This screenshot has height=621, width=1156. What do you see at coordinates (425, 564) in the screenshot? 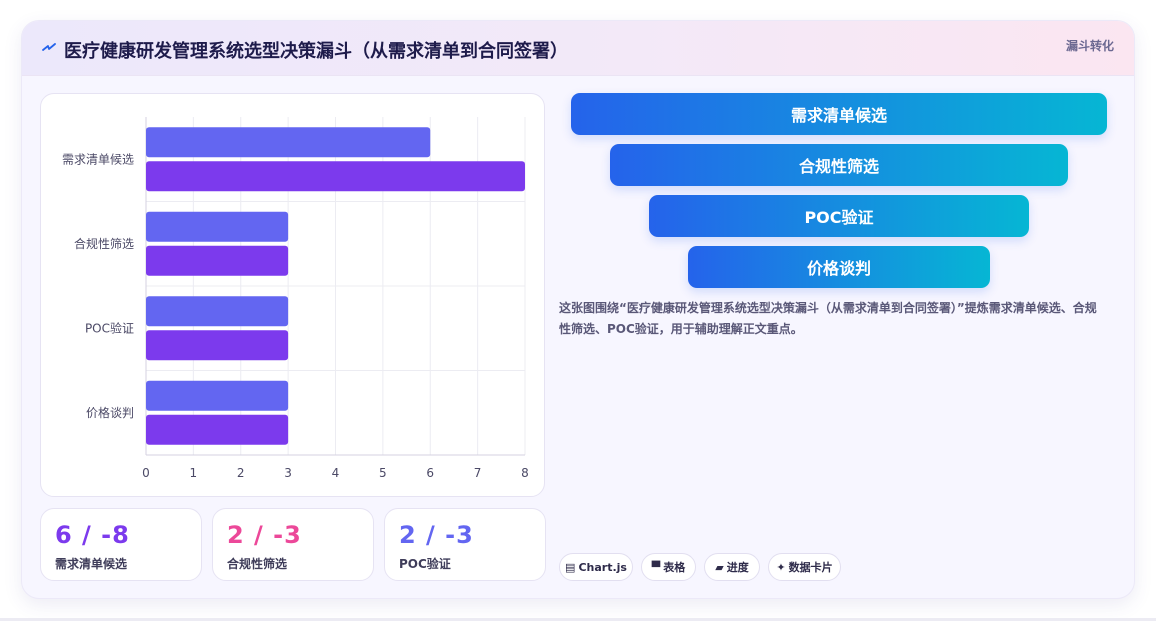
I see `stat-label: POC验证` at bounding box center [425, 564].